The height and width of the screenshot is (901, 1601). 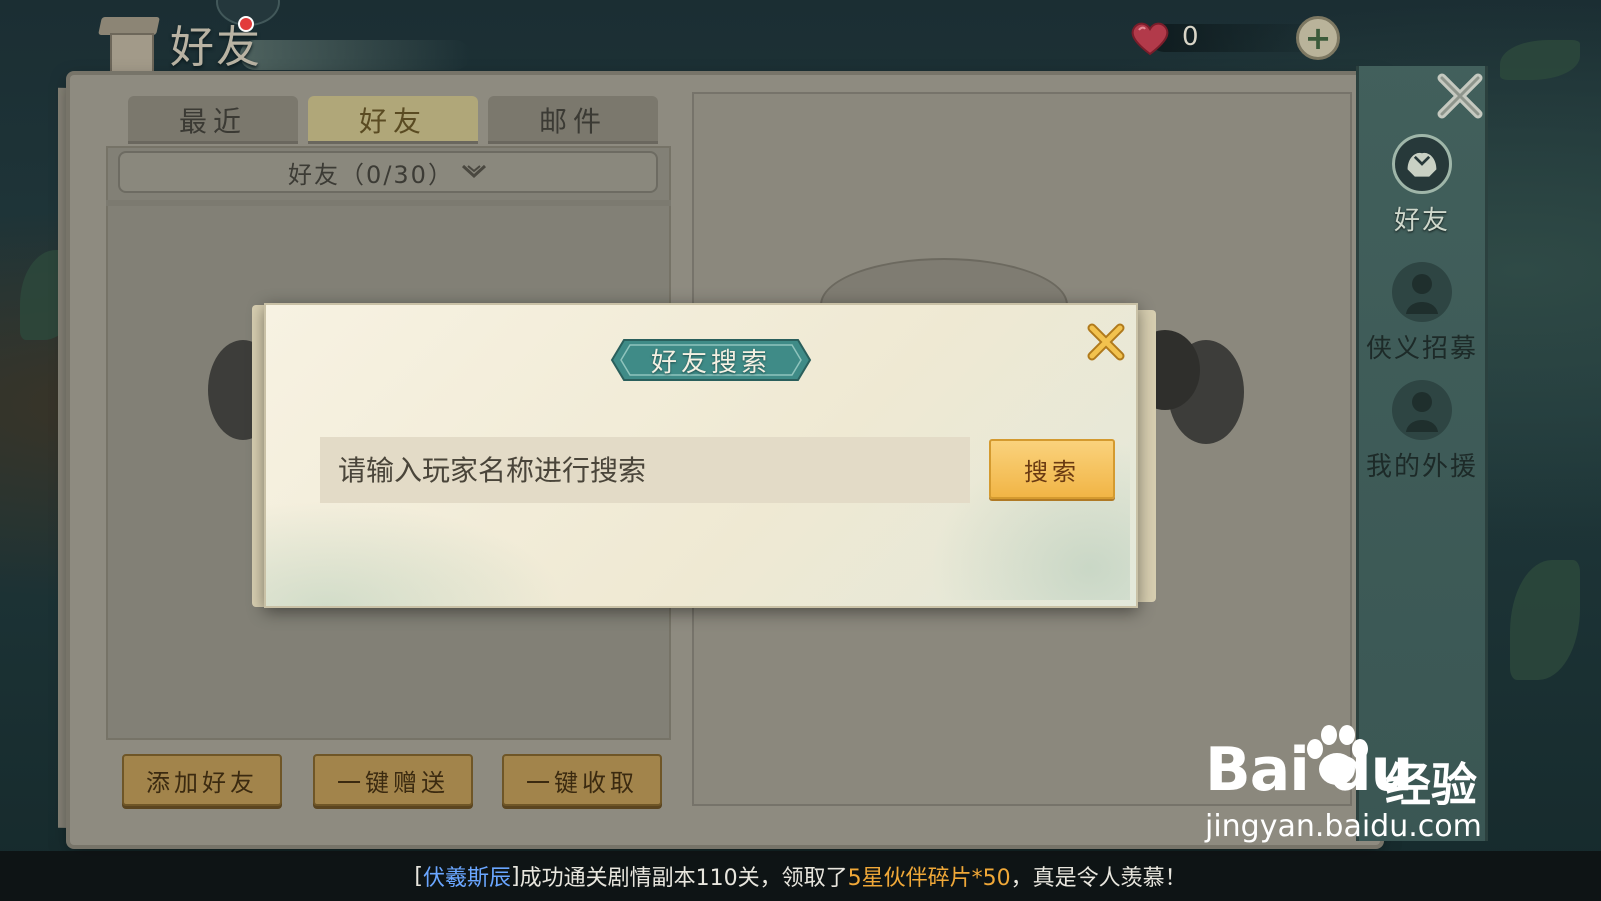 I want to click on page-title: 好友, so click(x=180, y=43).